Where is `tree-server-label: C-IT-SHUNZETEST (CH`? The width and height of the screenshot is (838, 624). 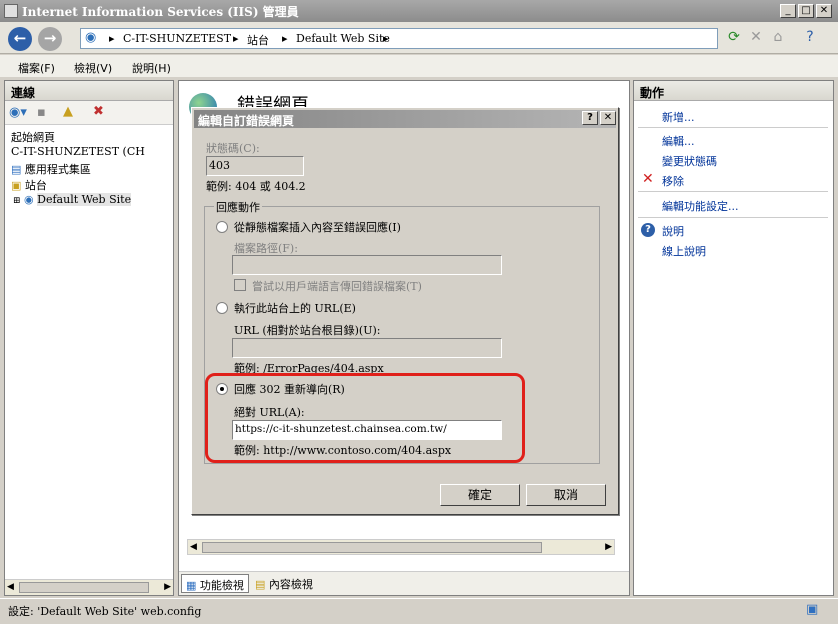
tree-server-label: C-IT-SHUNZETEST (CH is located at coordinates (78, 151).